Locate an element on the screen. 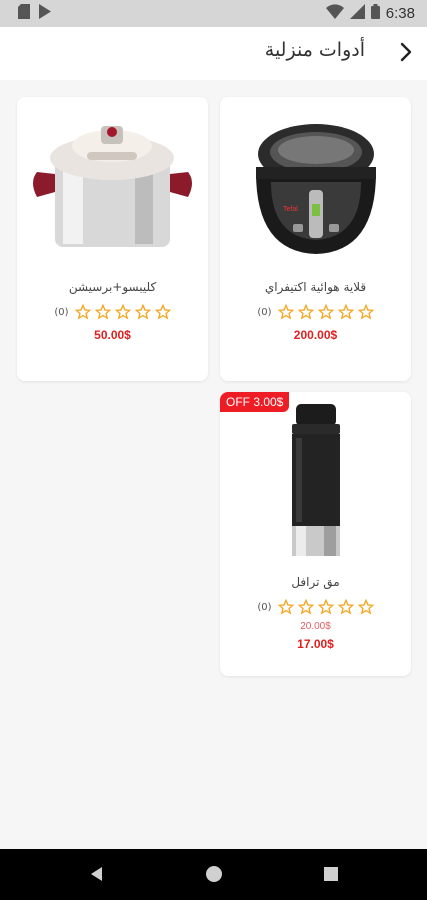 The height and width of the screenshot is (900, 427). system-nav-bar is located at coordinates (213, 874).